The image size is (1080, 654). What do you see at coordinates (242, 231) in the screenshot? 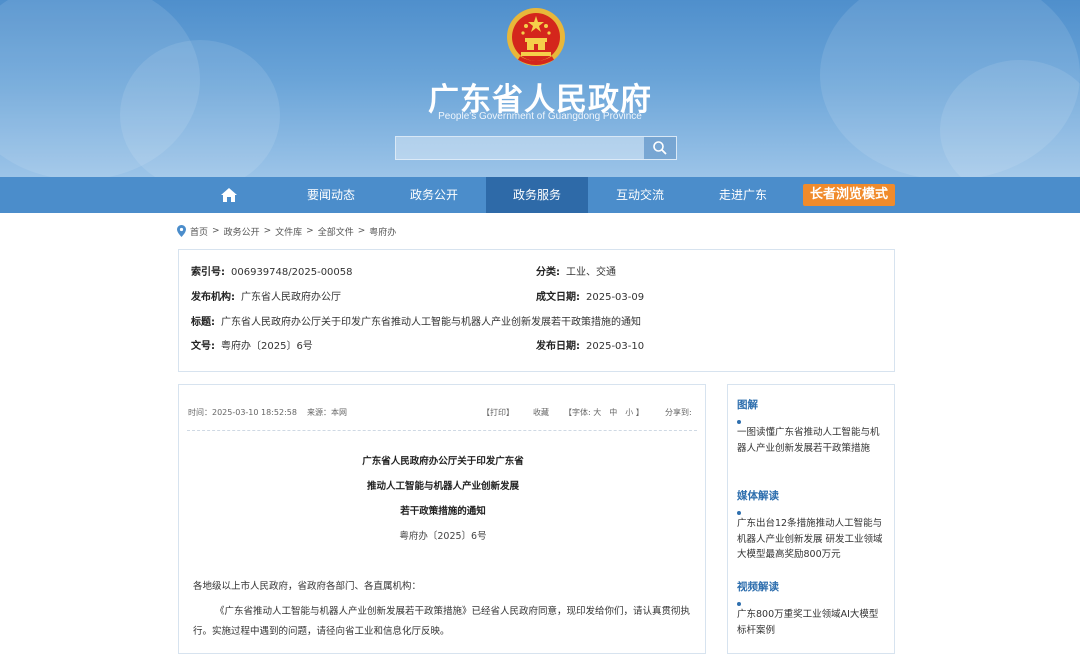
I see `breadcrumb-gov-affairs: 政务公开` at bounding box center [242, 231].